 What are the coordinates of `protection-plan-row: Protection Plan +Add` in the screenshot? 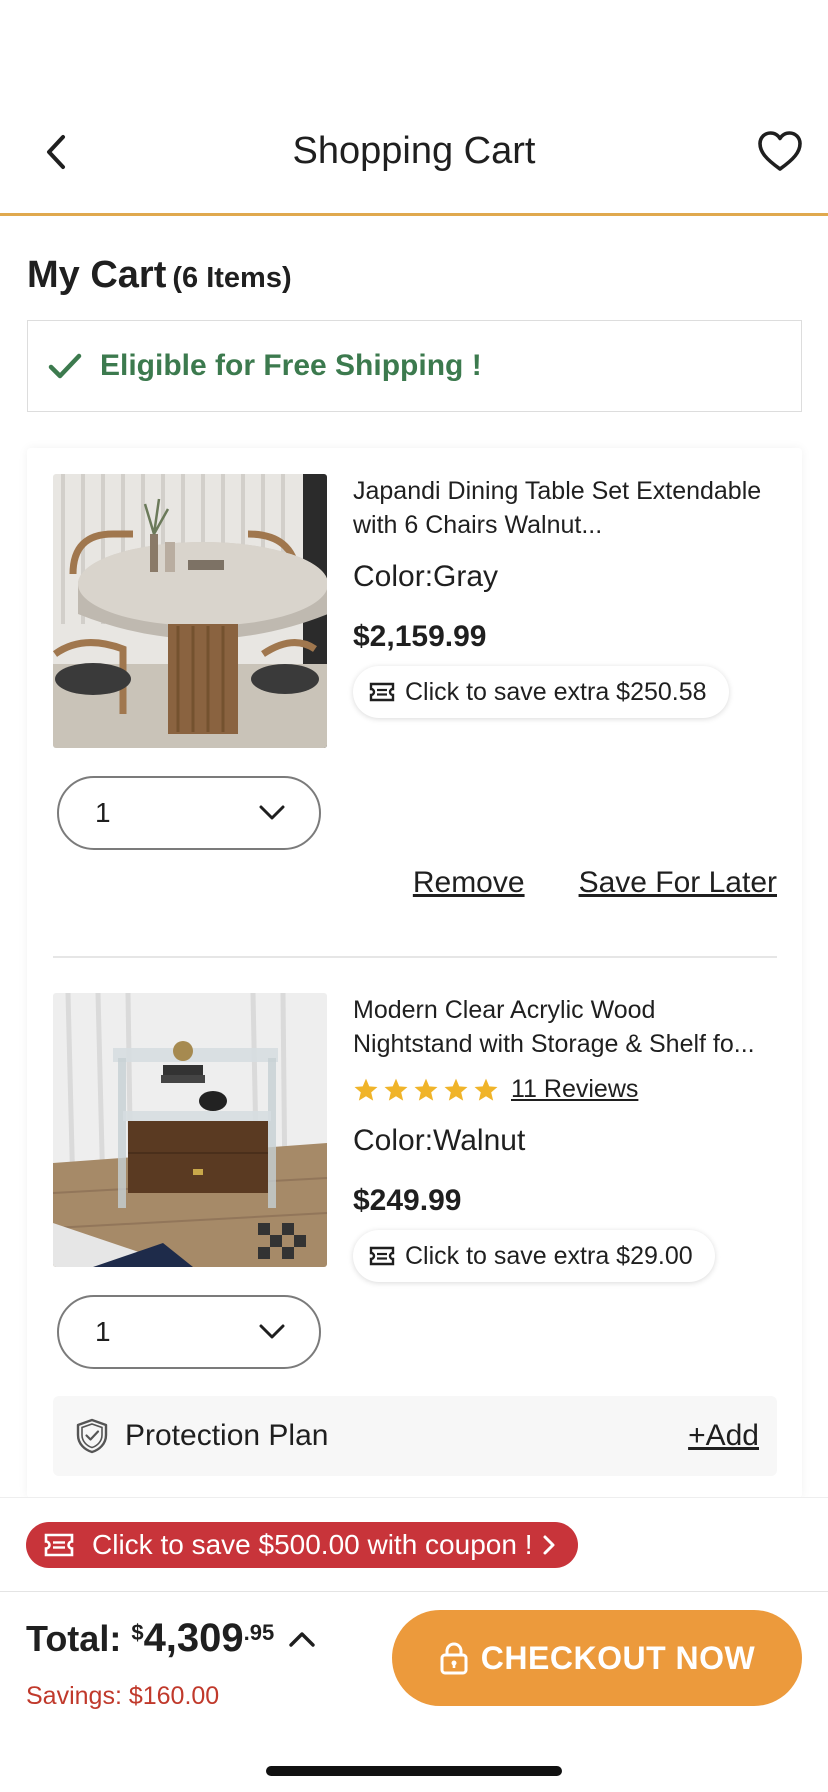 It's located at (415, 1436).